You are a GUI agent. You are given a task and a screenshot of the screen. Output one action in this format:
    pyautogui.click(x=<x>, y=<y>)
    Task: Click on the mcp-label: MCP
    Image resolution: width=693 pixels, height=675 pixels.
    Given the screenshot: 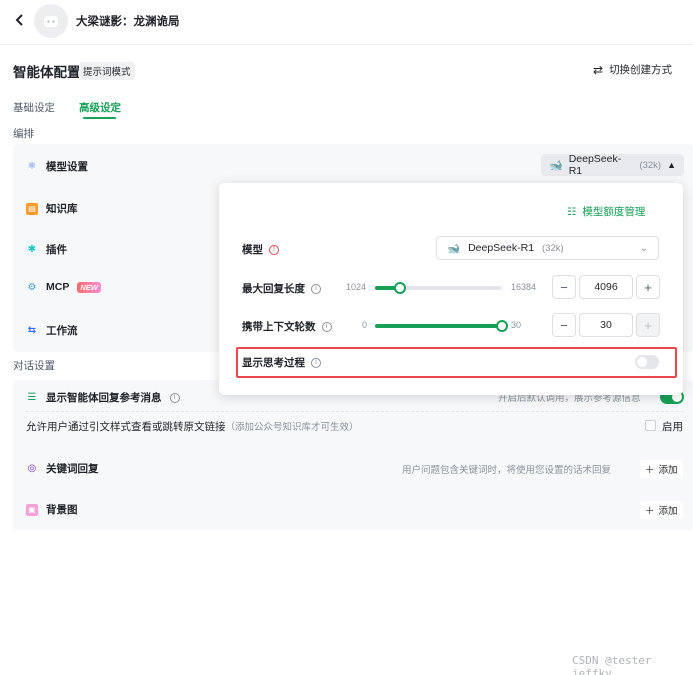 What is the action you would take?
    pyautogui.click(x=58, y=287)
    